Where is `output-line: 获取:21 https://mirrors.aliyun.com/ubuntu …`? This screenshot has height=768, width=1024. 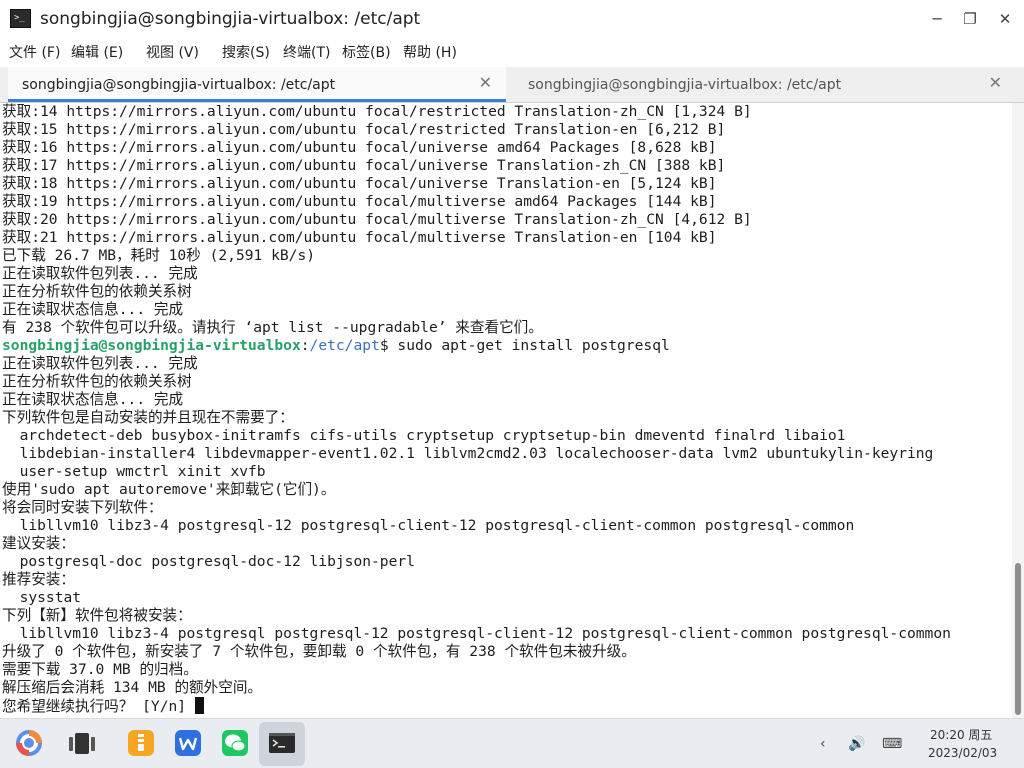 output-line: 获取:21 https://mirrors.aliyun.com/ubuntu … is located at coordinates (359, 237).